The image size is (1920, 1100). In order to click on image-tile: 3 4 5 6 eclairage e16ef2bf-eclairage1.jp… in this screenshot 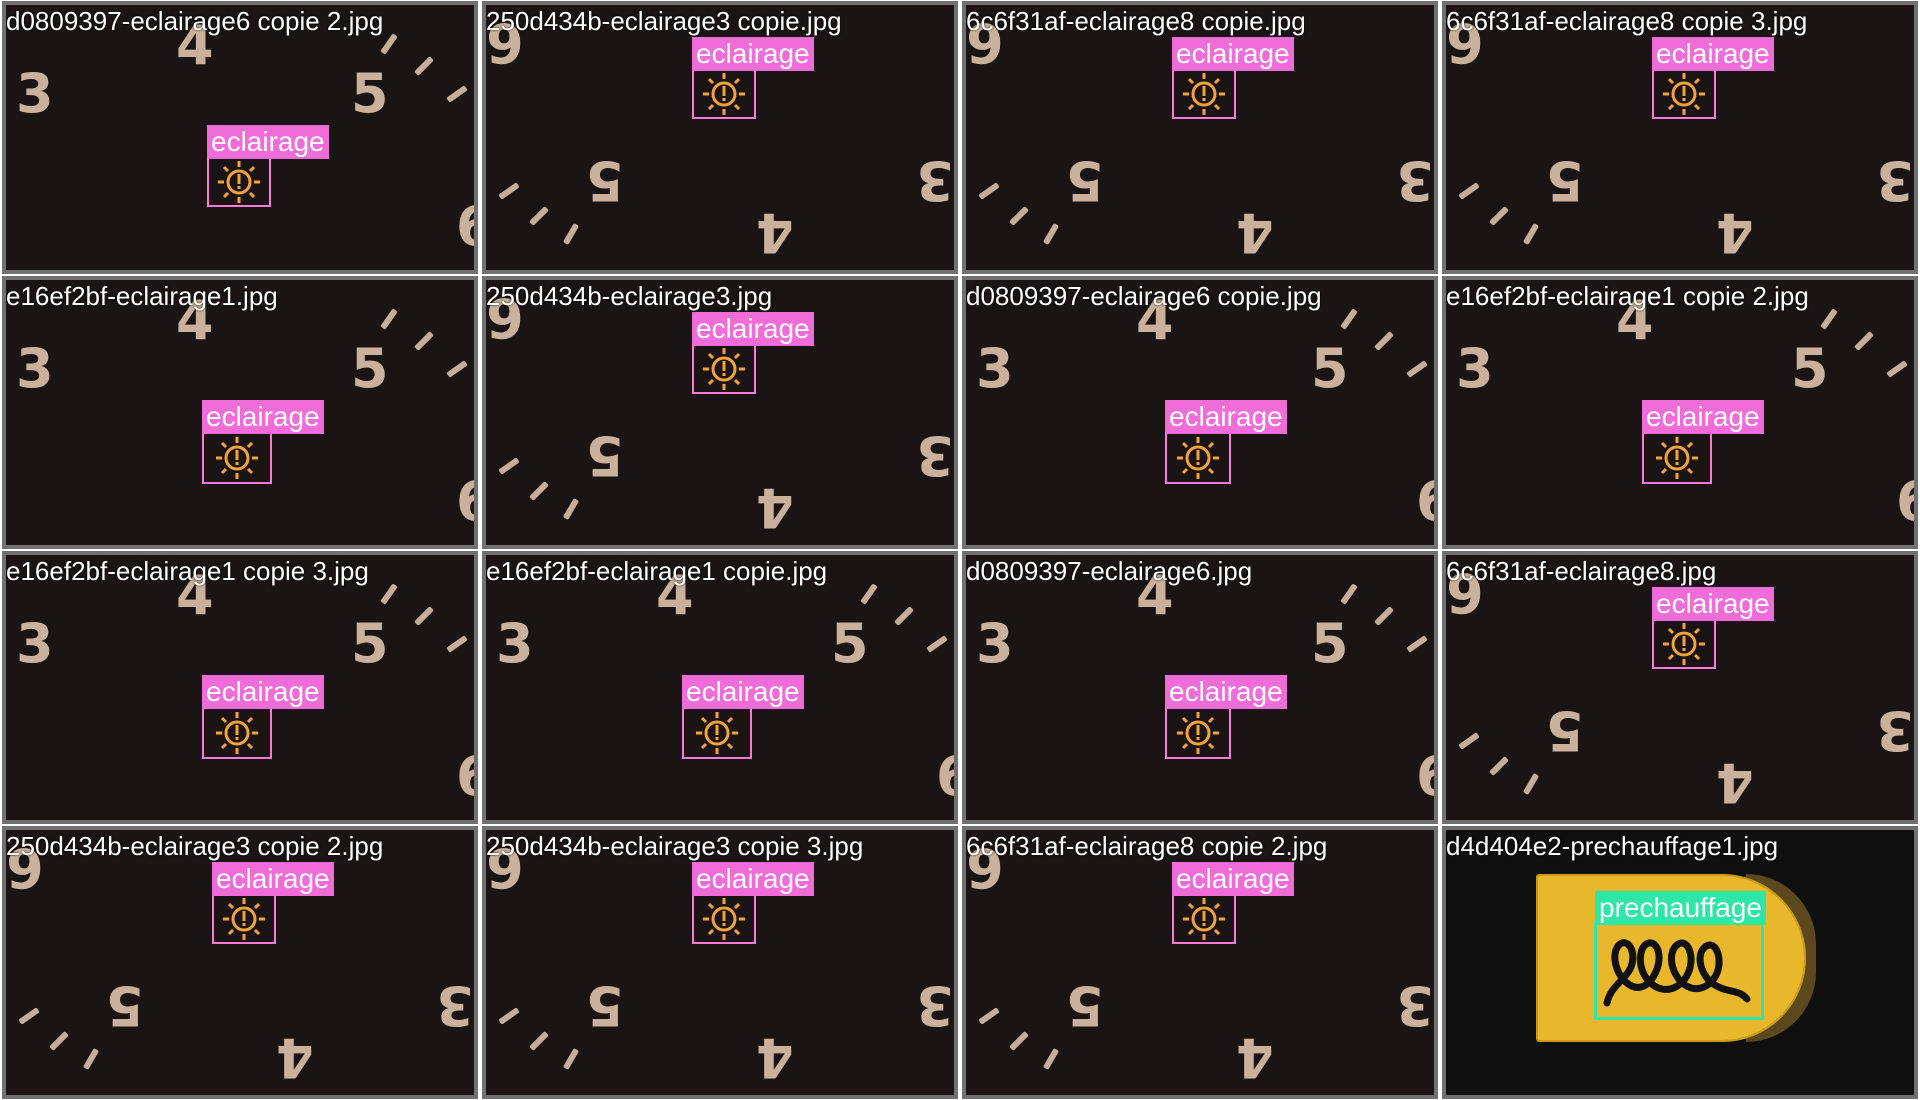, I will do `click(240, 412)`.